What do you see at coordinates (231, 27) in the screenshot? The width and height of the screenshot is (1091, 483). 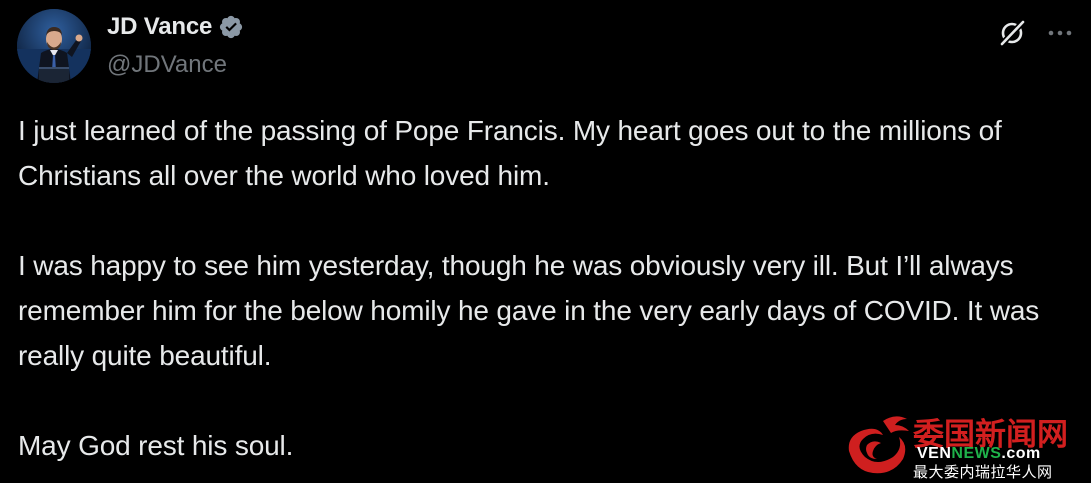 I see `verified-badge-icon` at bounding box center [231, 27].